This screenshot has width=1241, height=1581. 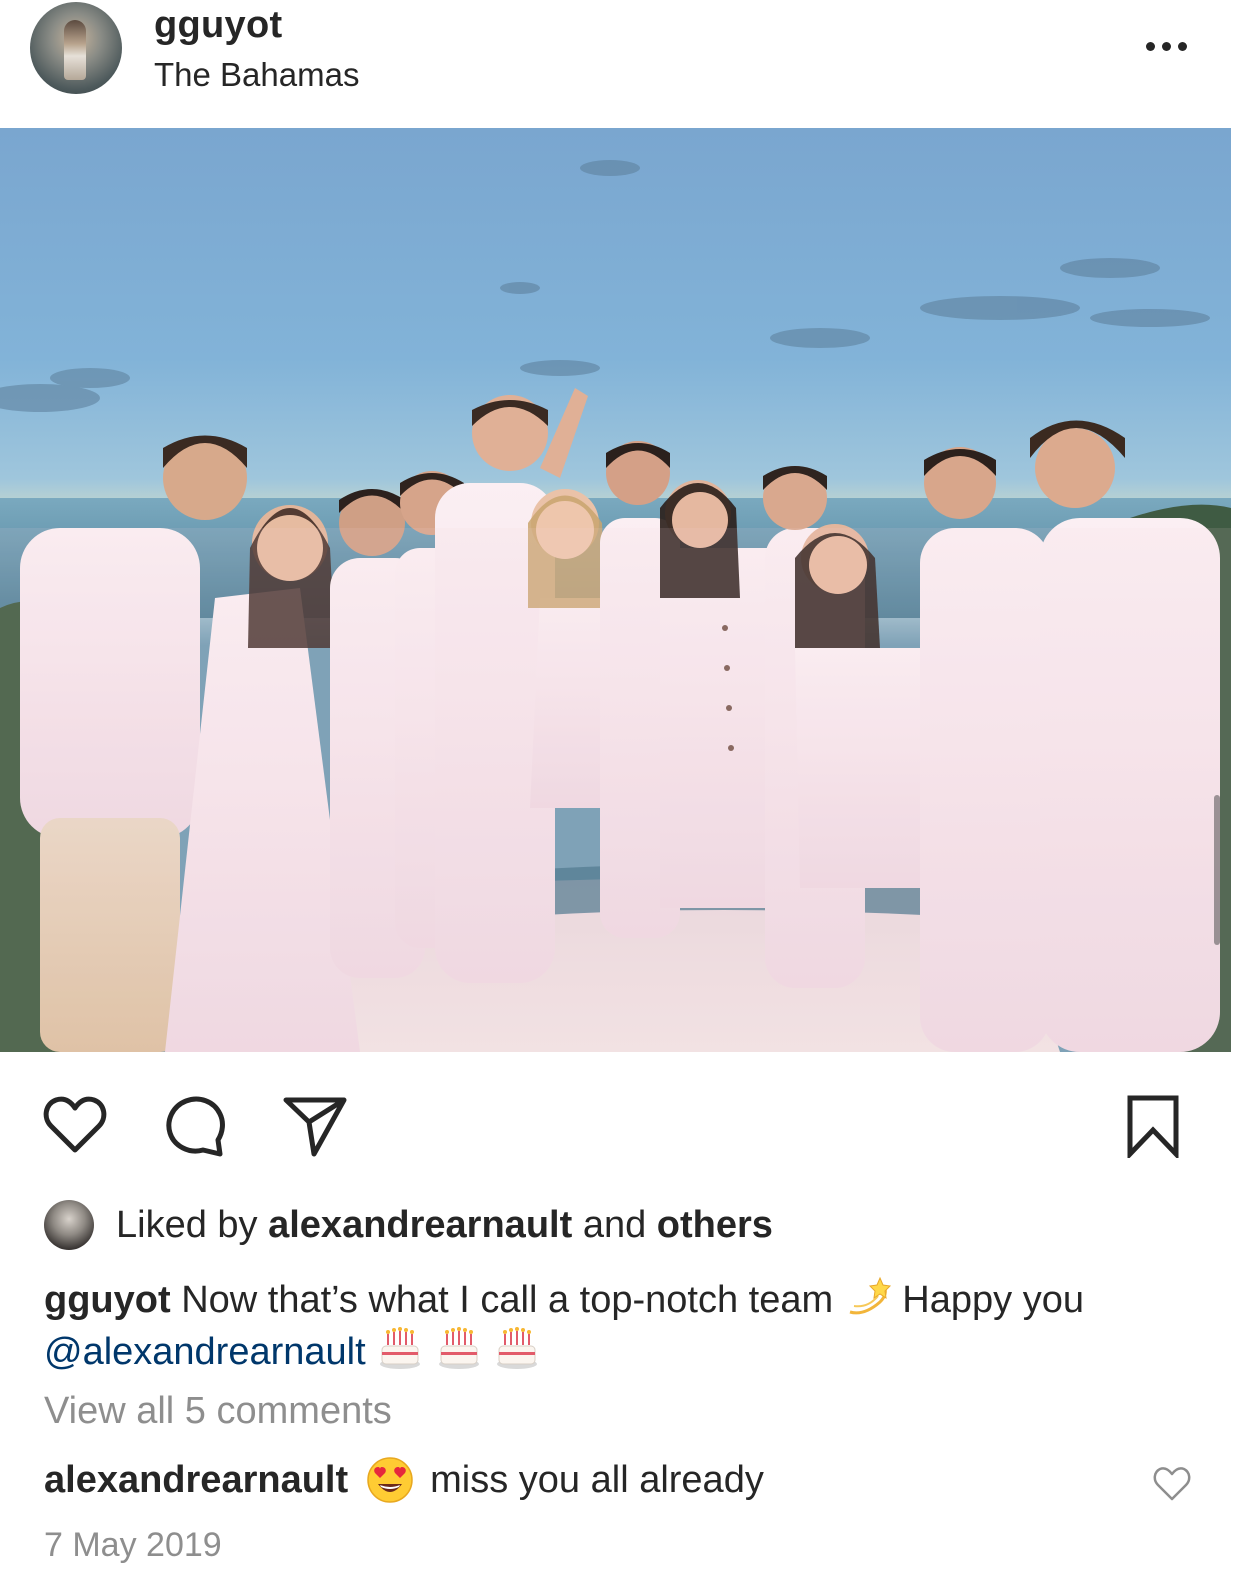 What do you see at coordinates (993, 1300) in the screenshot?
I see `caption-text-2: Happy you` at bounding box center [993, 1300].